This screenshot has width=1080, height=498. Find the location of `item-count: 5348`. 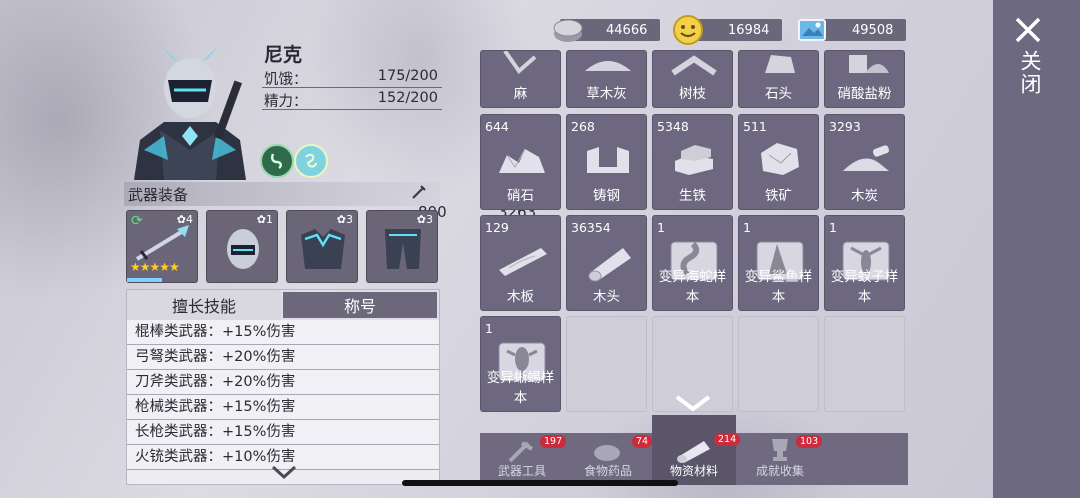

item-count: 5348 is located at coordinates (673, 126).